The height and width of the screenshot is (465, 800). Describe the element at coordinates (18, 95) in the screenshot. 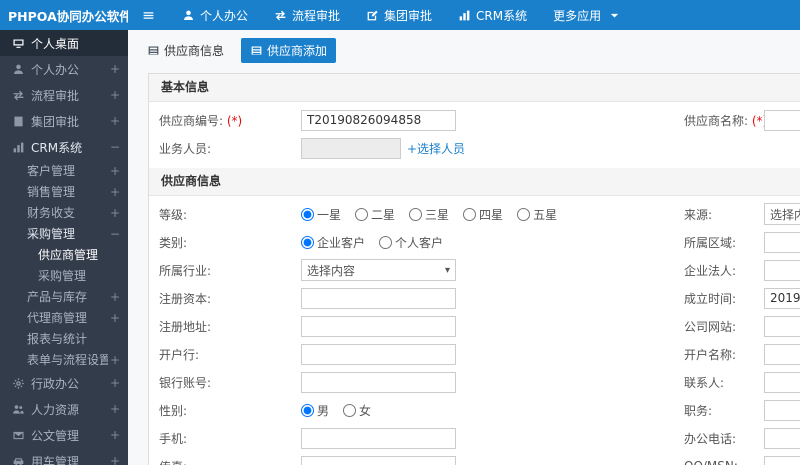

I see `flow-icon` at that location.